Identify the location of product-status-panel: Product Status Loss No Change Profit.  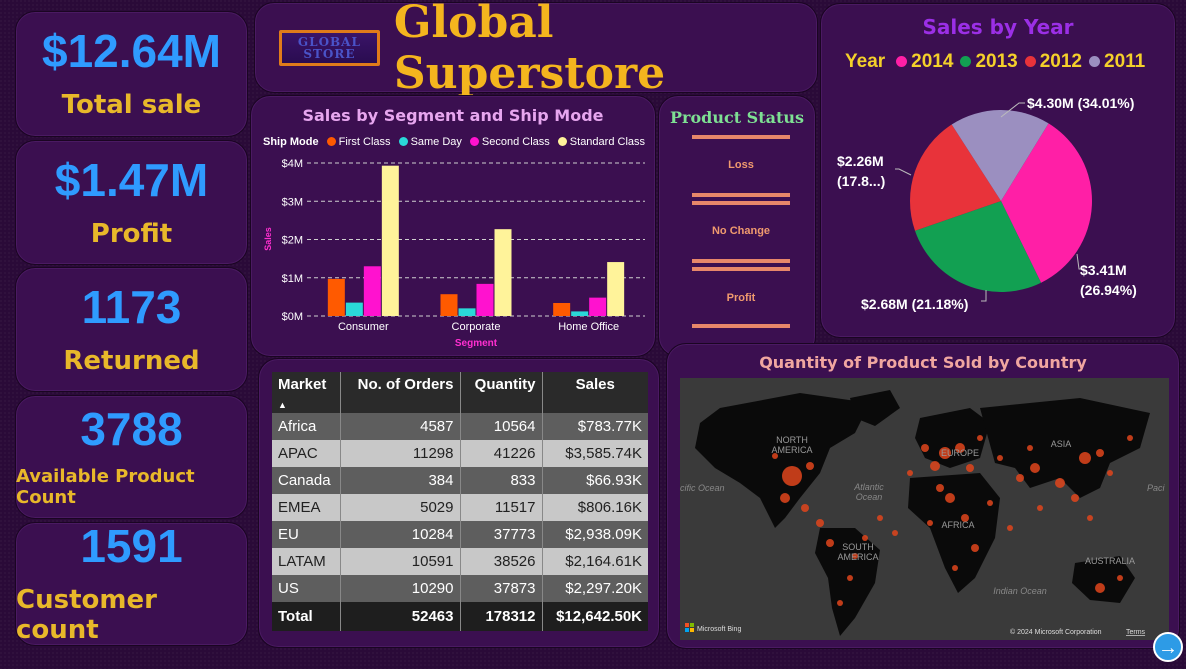
(737, 226).